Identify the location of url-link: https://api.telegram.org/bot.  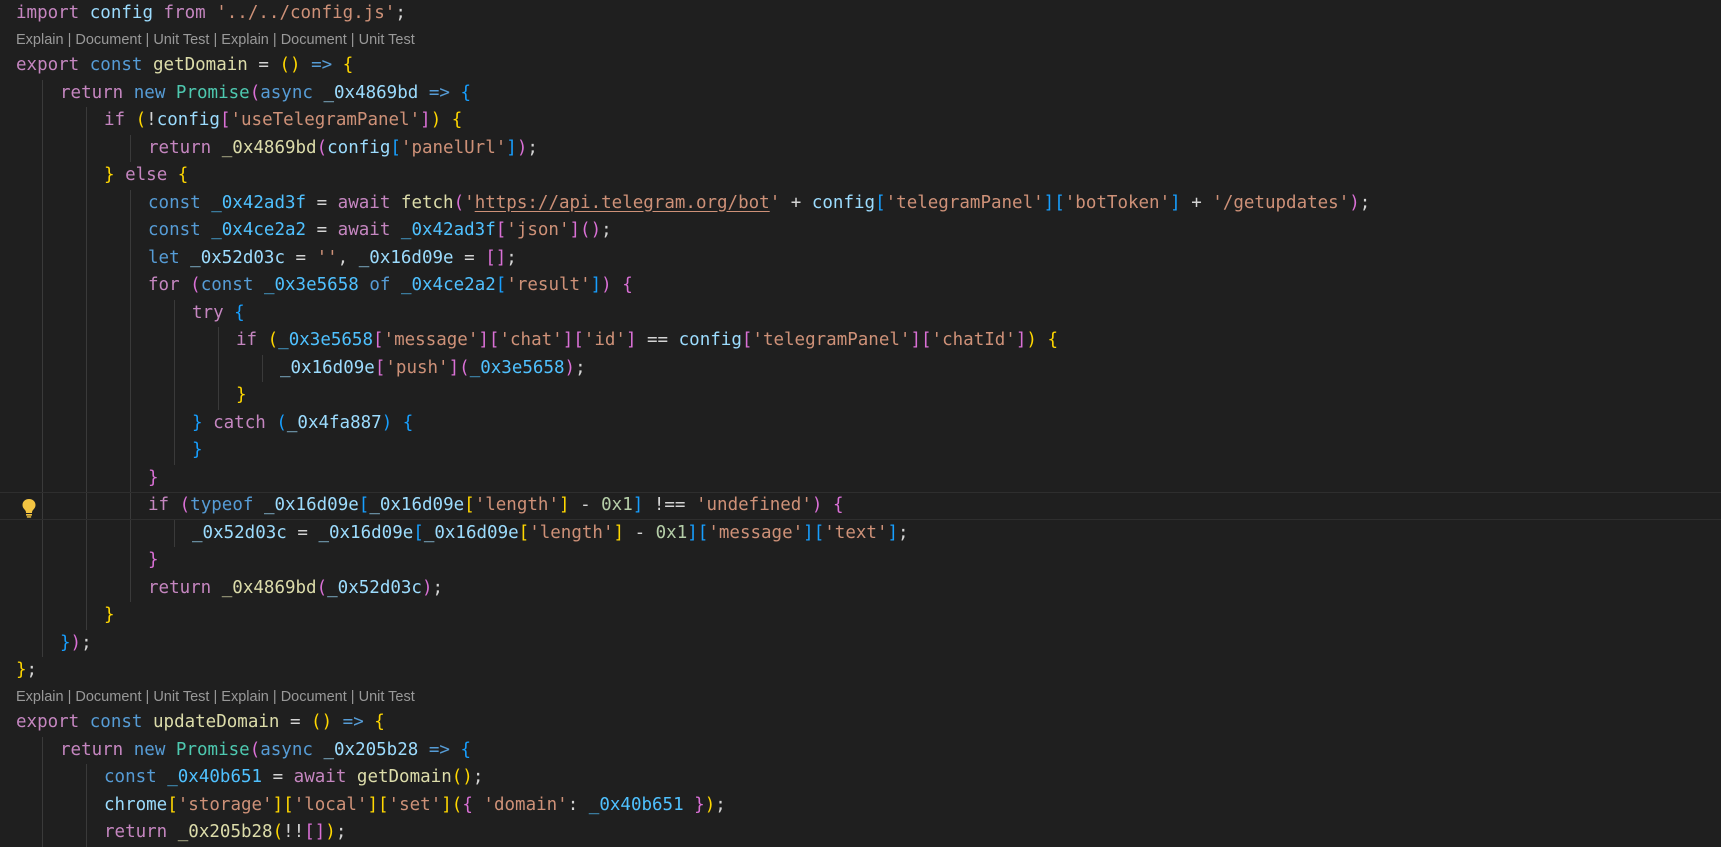
(622, 203).